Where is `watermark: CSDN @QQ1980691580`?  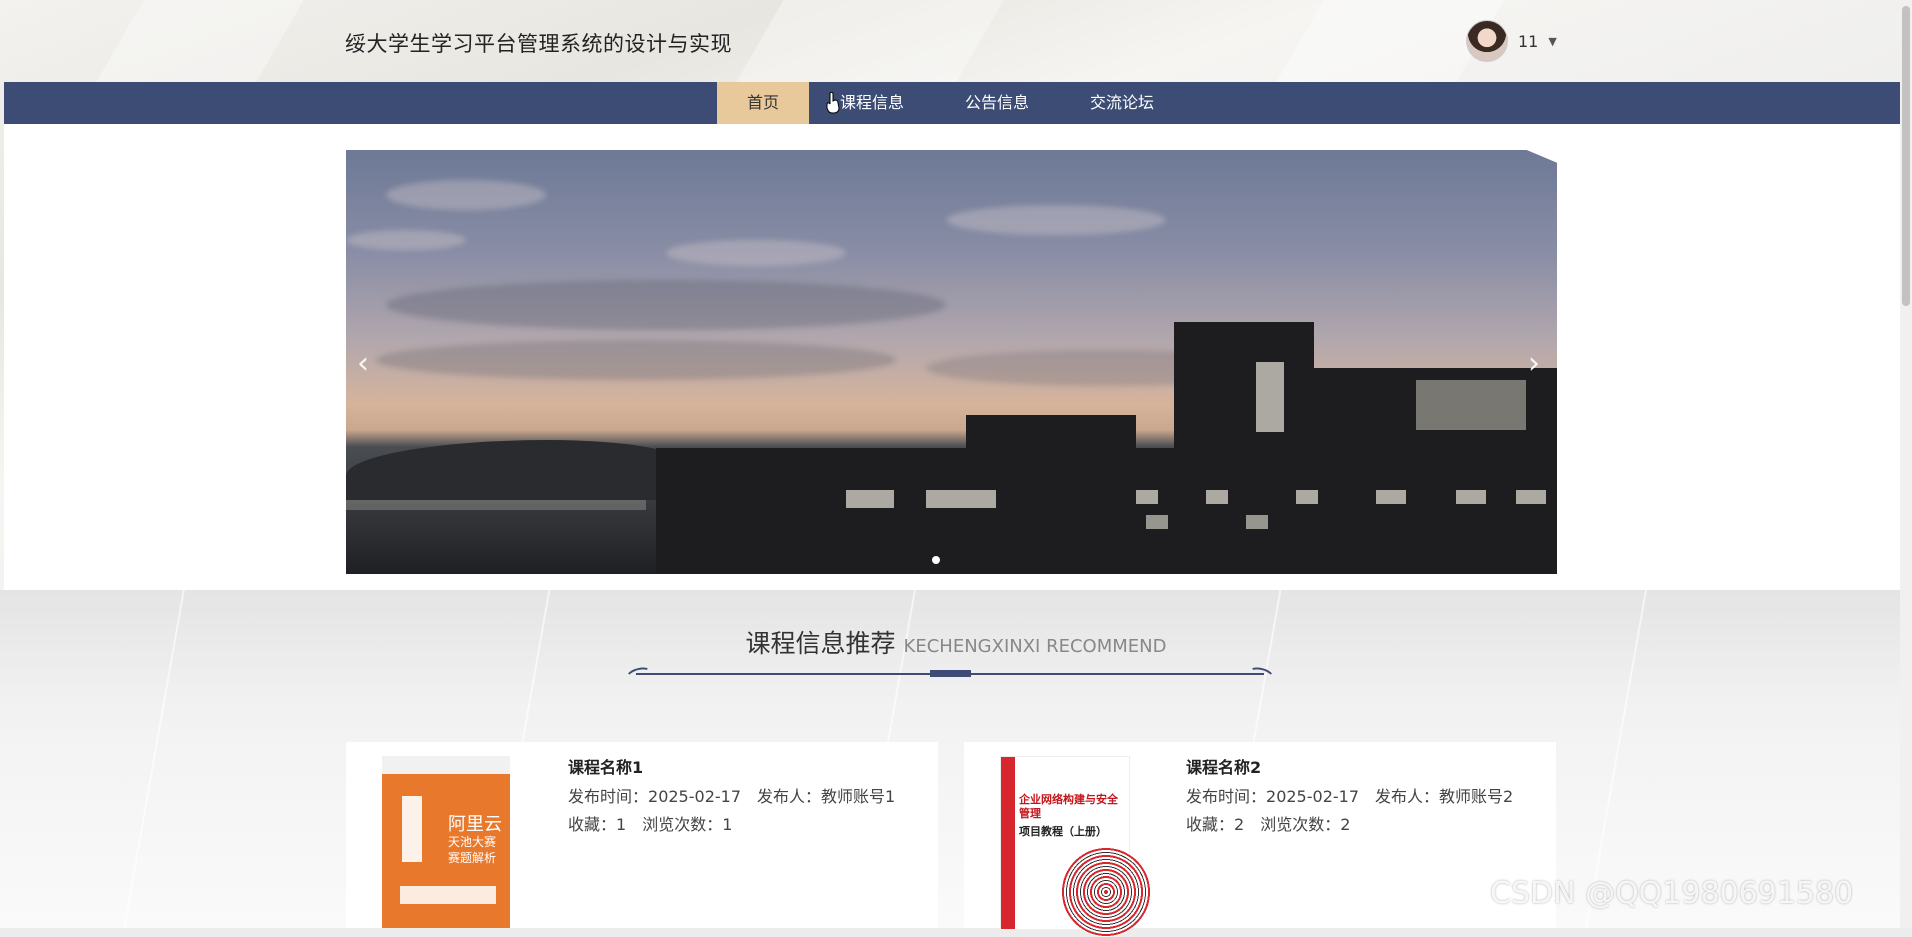 watermark: CSDN @QQ1980691580 is located at coordinates (1672, 893).